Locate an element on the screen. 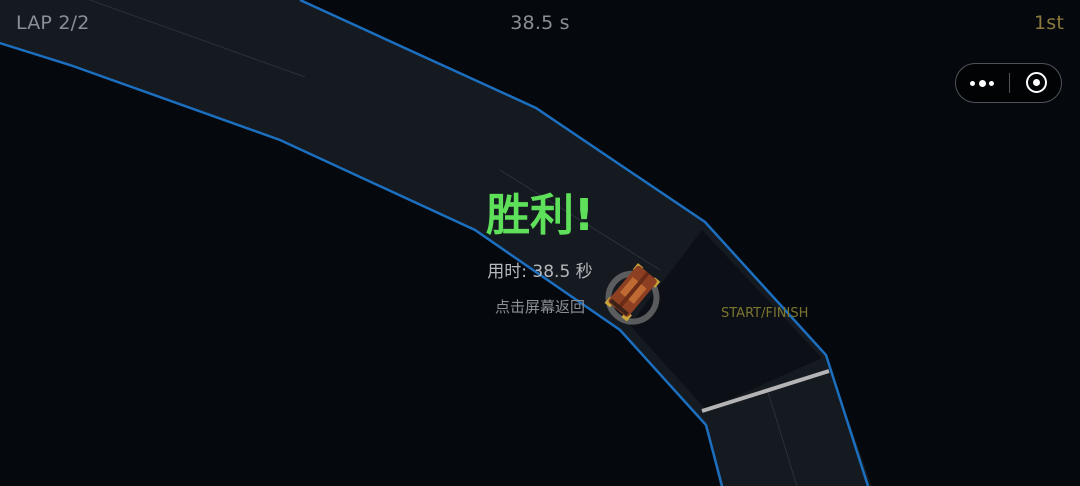 This screenshot has height=486, width=1080. race-position: 1st is located at coordinates (1048, 23).